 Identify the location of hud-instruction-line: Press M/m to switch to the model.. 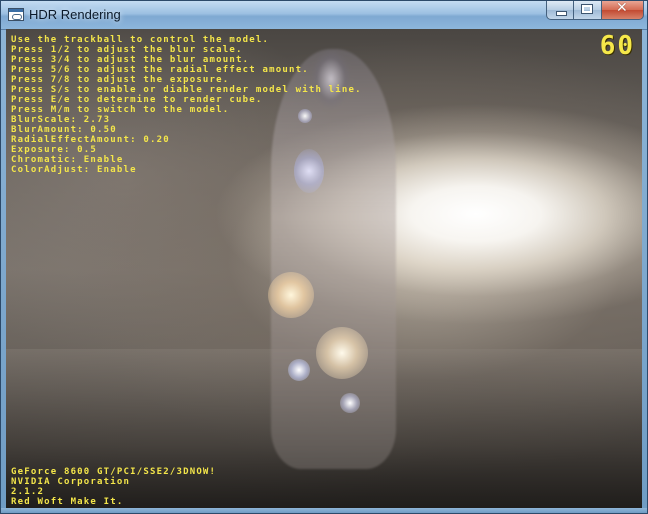
(120, 110).